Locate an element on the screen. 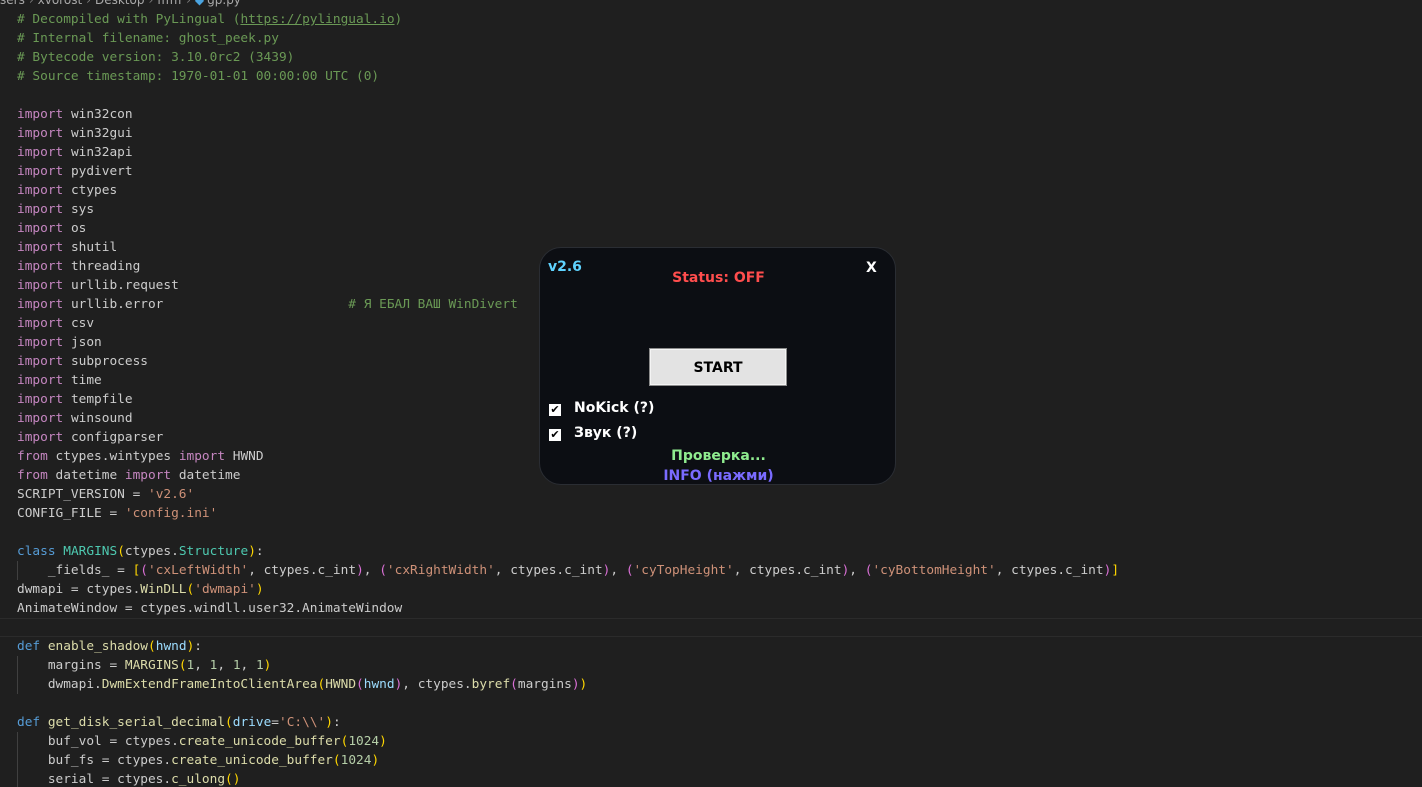 Image resolution: width=1422 pixels, height=787 pixels. code-line: margins = MARGINS(1, 1, 1, 1) is located at coordinates (711, 665).